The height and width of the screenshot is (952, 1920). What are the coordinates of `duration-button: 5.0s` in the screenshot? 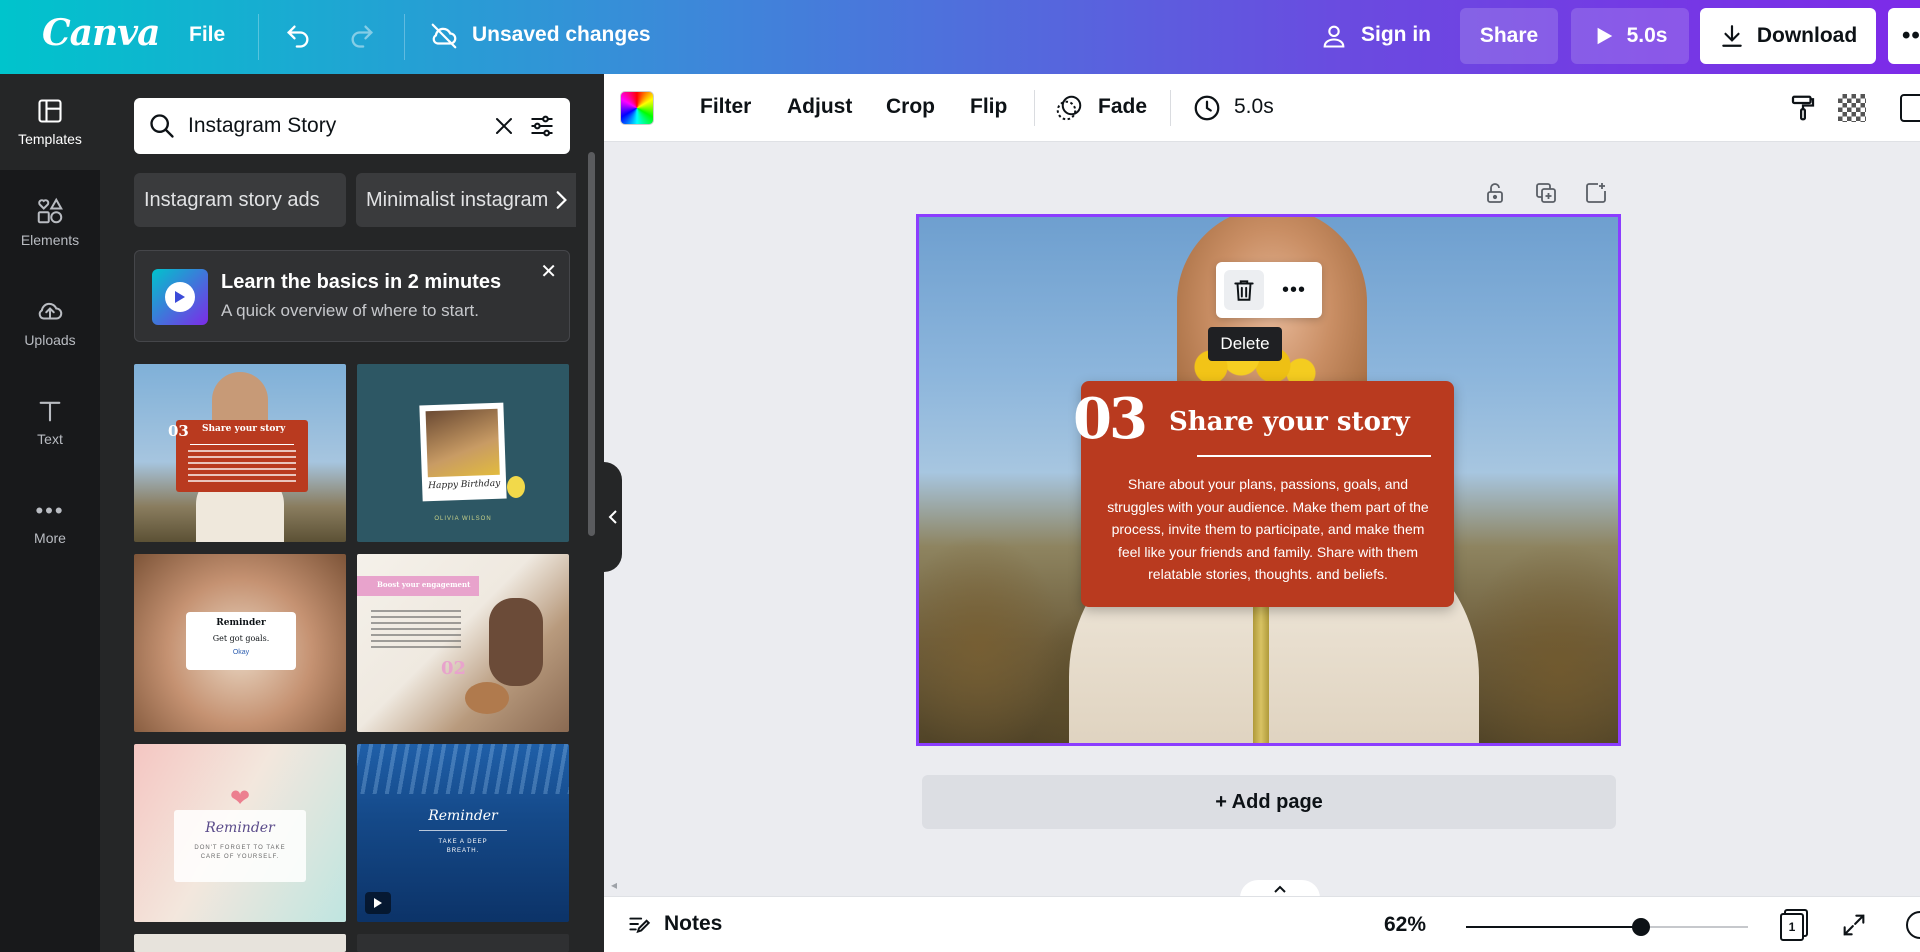 It's located at (1254, 107).